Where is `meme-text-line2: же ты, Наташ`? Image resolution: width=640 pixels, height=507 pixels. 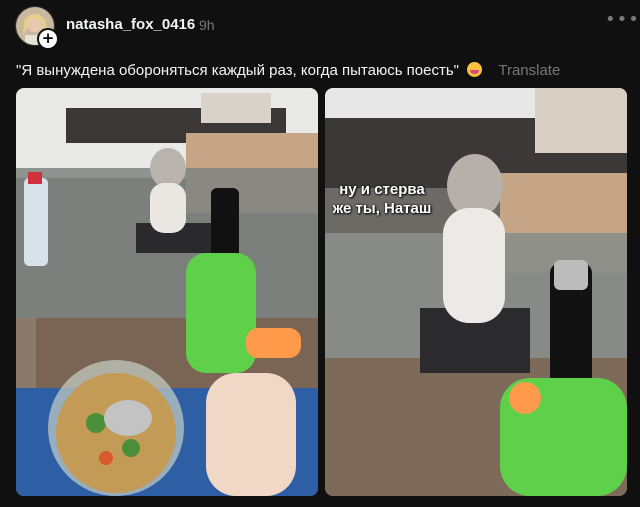
meme-text-line2: же ты, Наташ is located at coordinates (382, 208).